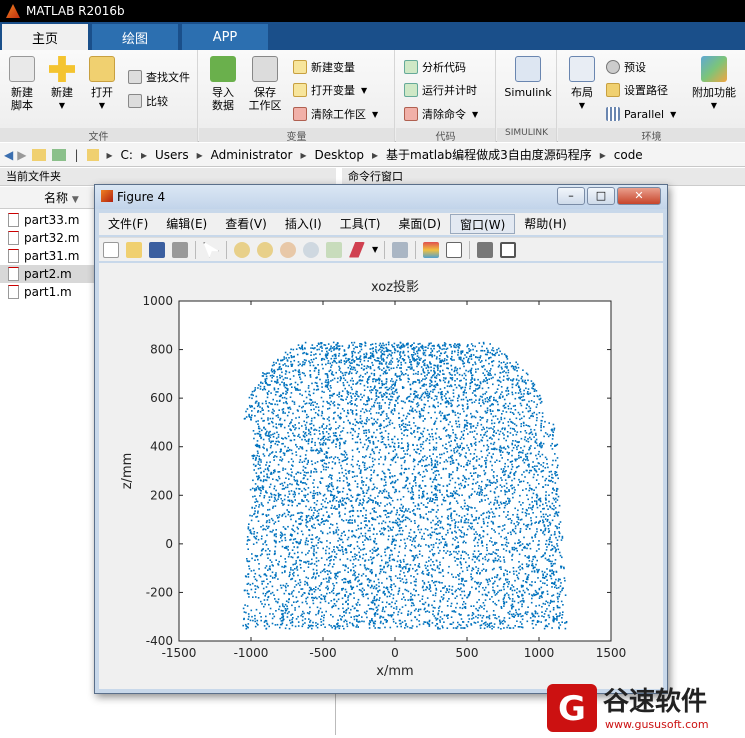 Image resolution: width=745 pixels, height=738 pixels. I want to click on pan-hand-icon, so click(288, 250).